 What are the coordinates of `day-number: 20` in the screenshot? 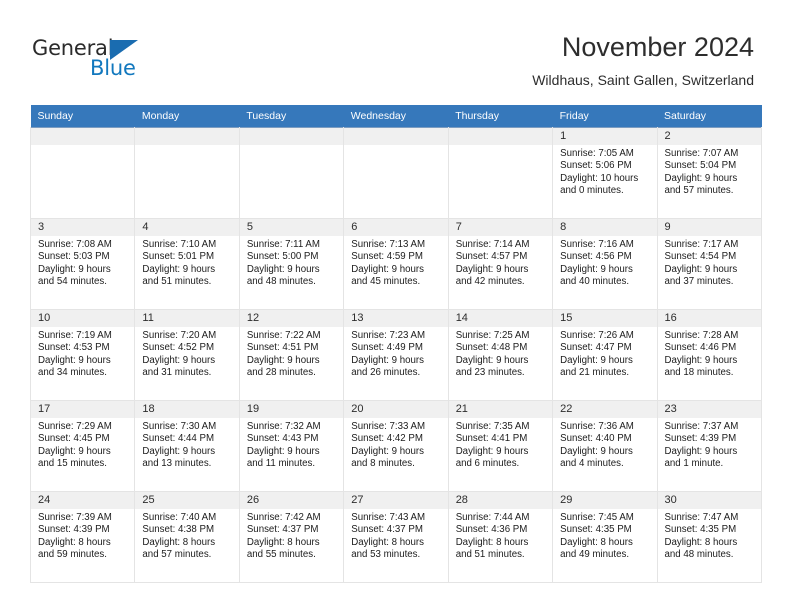 It's located at (396, 409).